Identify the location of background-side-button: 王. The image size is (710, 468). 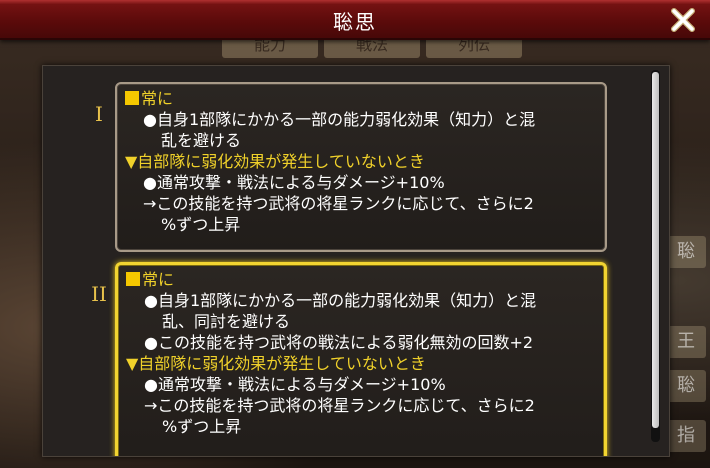
(686, 342).